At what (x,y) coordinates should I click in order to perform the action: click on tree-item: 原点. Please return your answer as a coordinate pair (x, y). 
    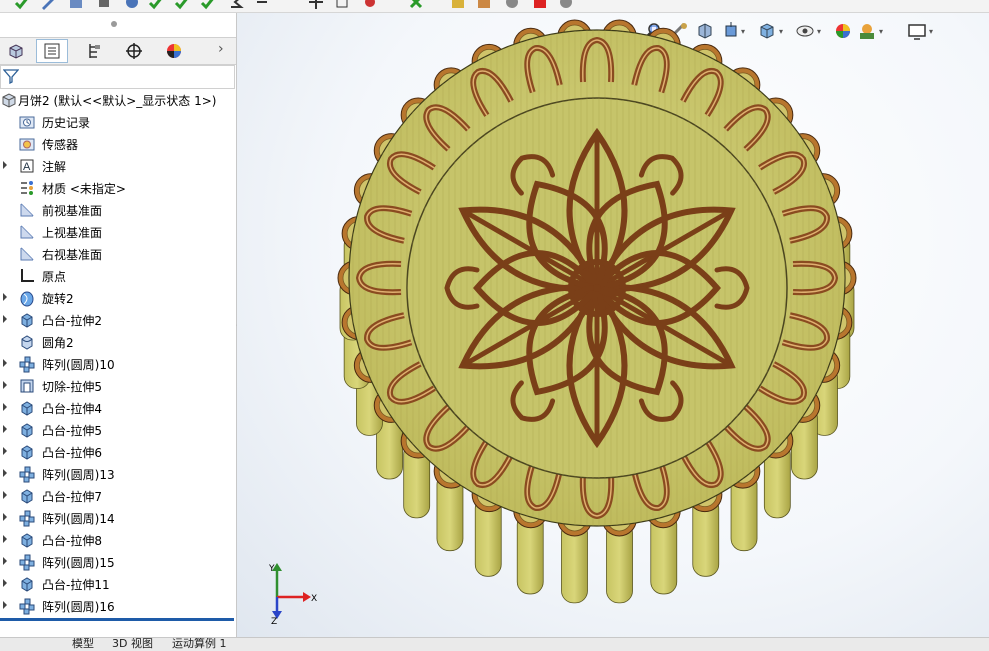
    Looking at the image, I should click on (118, 276).